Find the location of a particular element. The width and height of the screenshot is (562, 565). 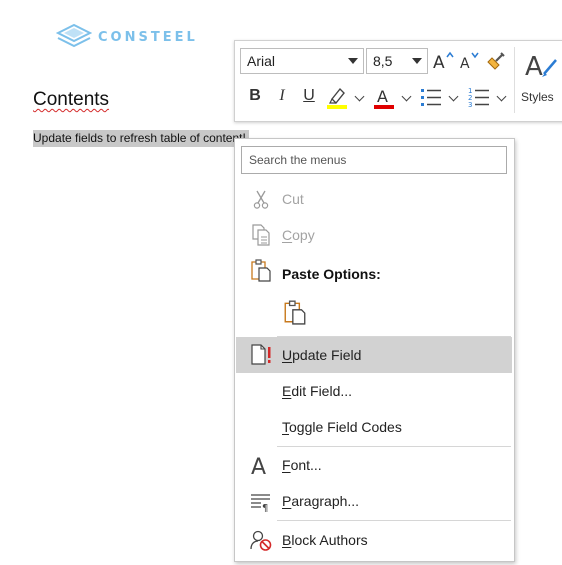

font-color-icon: A is located at coordinates (384, 98).